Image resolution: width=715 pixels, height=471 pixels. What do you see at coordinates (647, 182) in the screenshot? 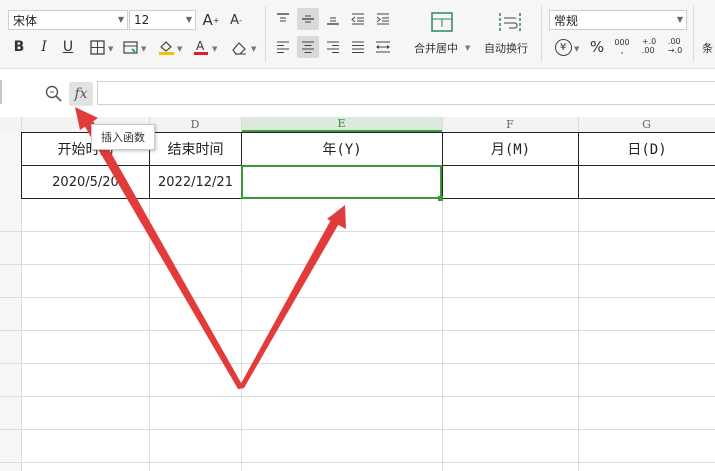
I see `cell-day-value` at bounding box center [647, 182].